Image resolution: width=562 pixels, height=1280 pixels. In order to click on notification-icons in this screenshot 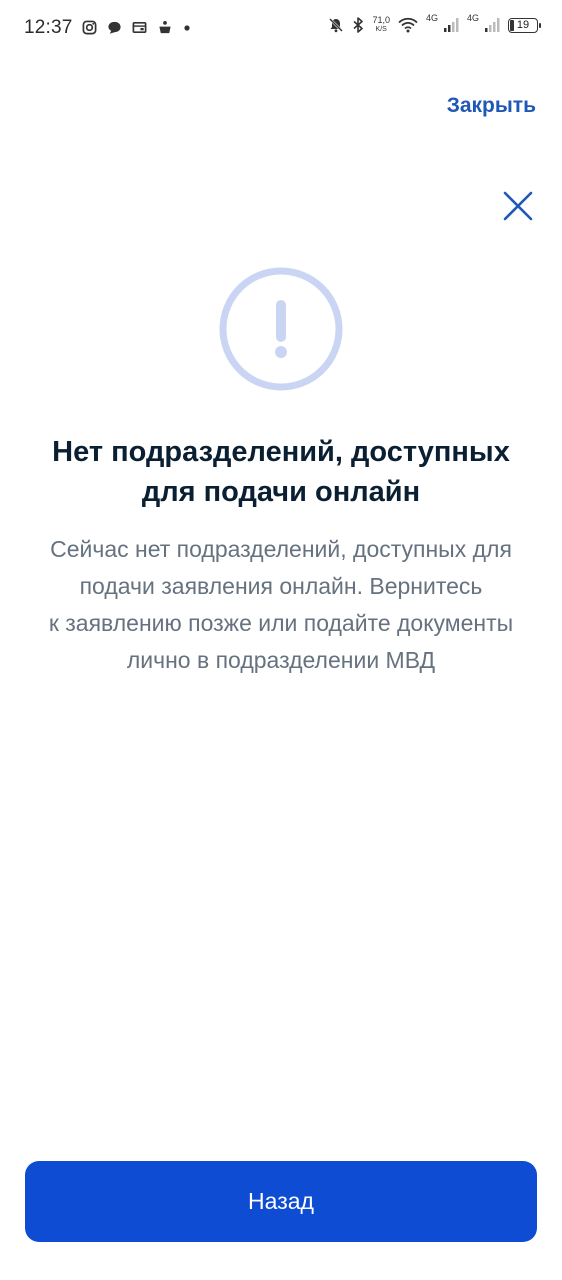, I will do `click(136, 27)`.